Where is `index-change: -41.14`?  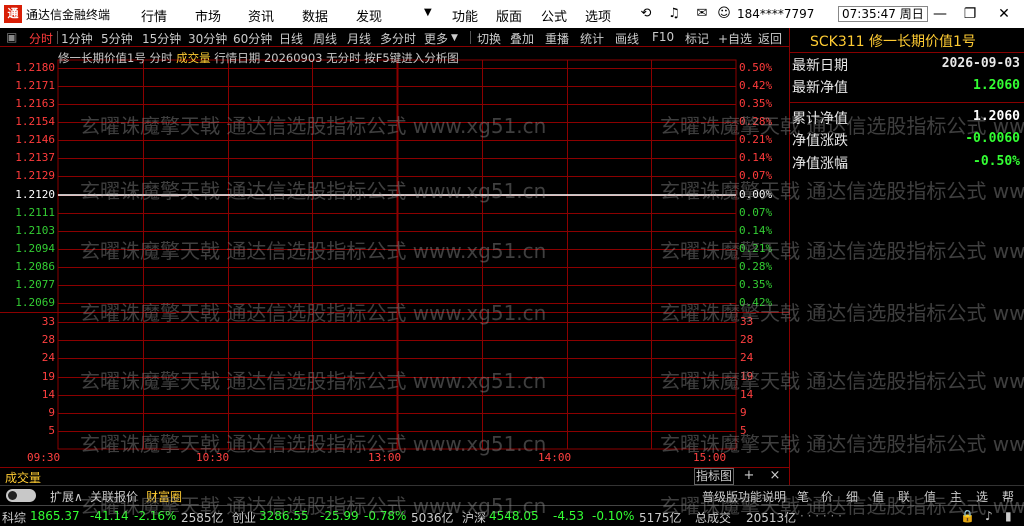
index-change: -41.14 is located at coordinates (109, 516).